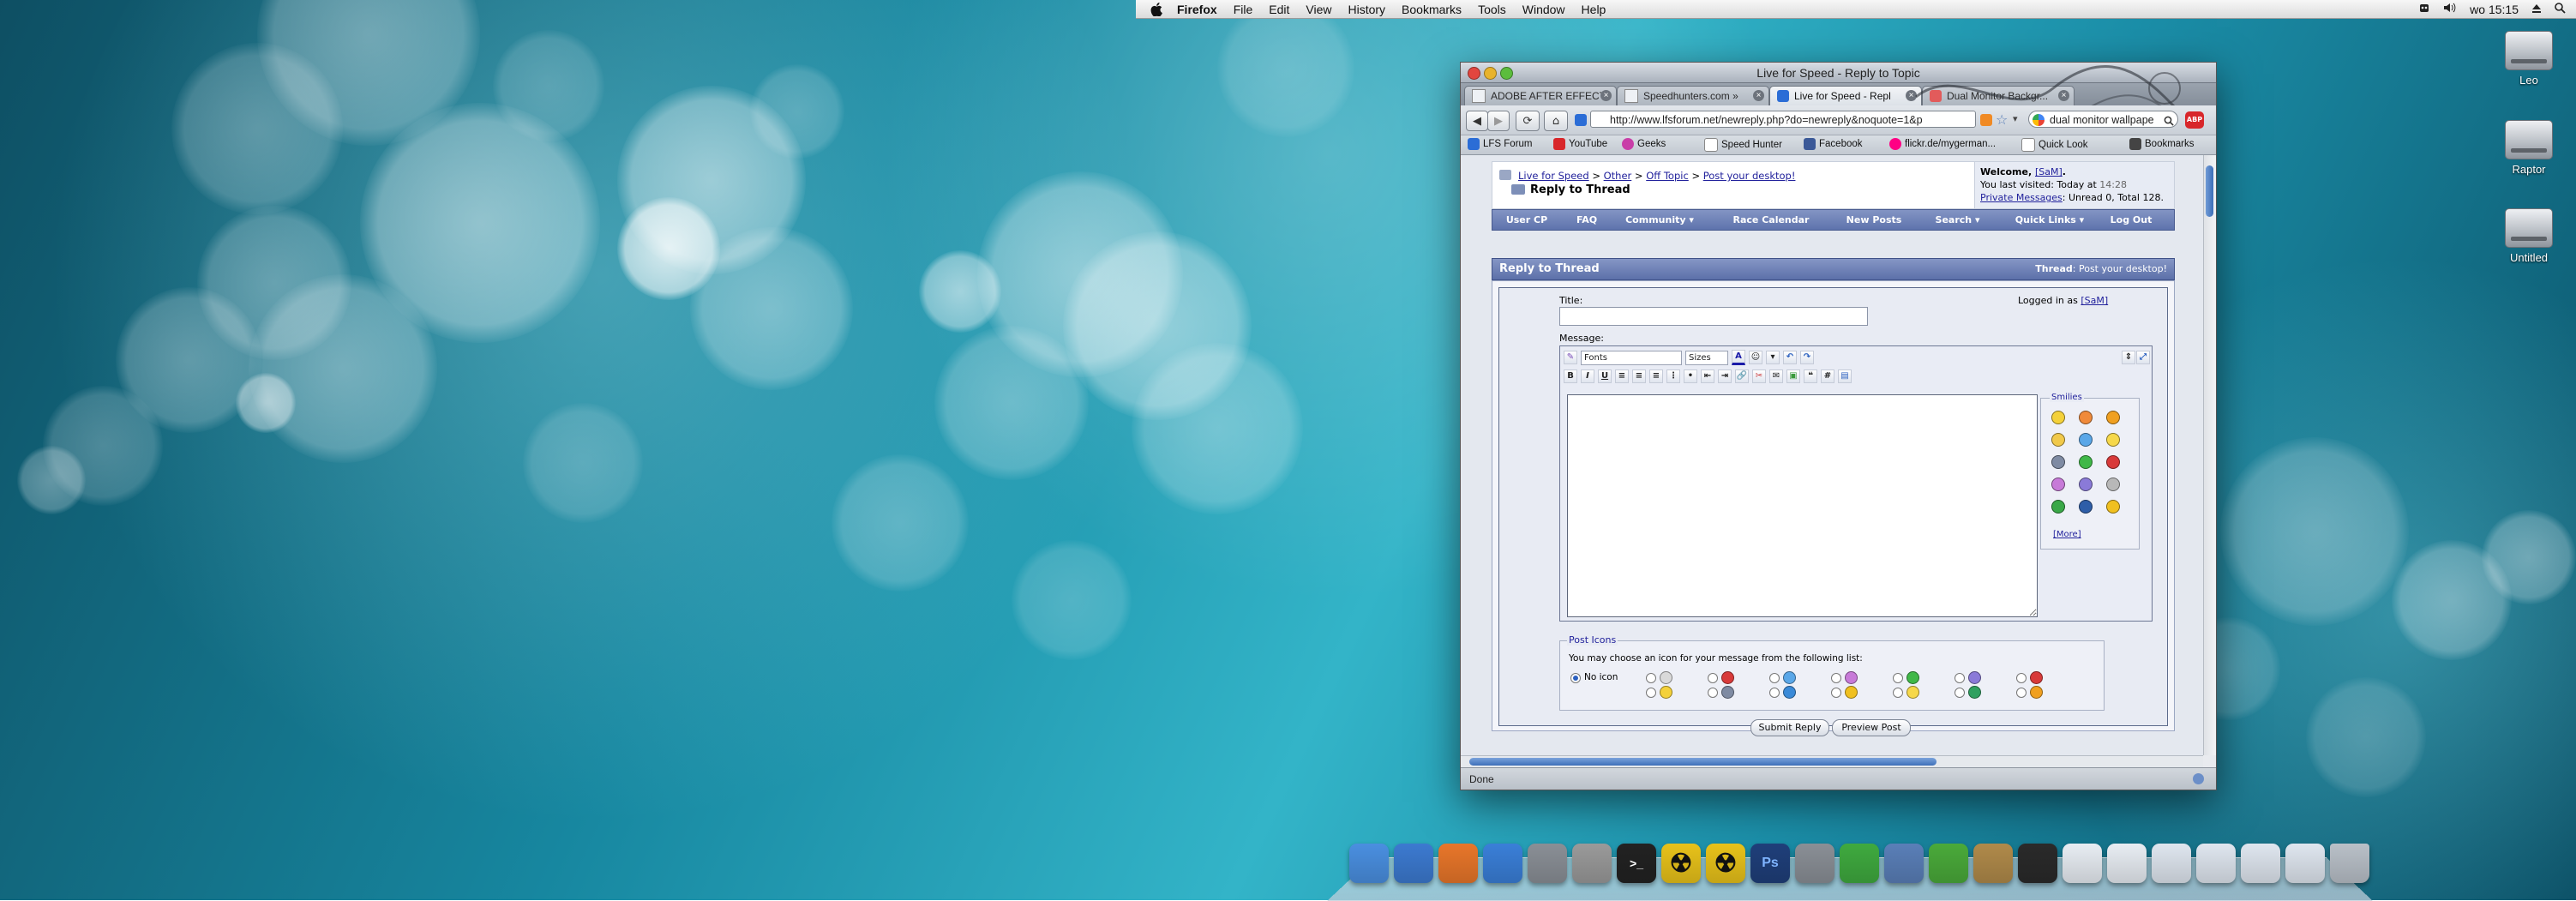 This screenshot has height=901, width=2576. What do you see at coordinates (1667, 176) in the screenshot?
I see `breadcrumb-link-off-topic: Off Topic` at bounding box center [1667, 176].